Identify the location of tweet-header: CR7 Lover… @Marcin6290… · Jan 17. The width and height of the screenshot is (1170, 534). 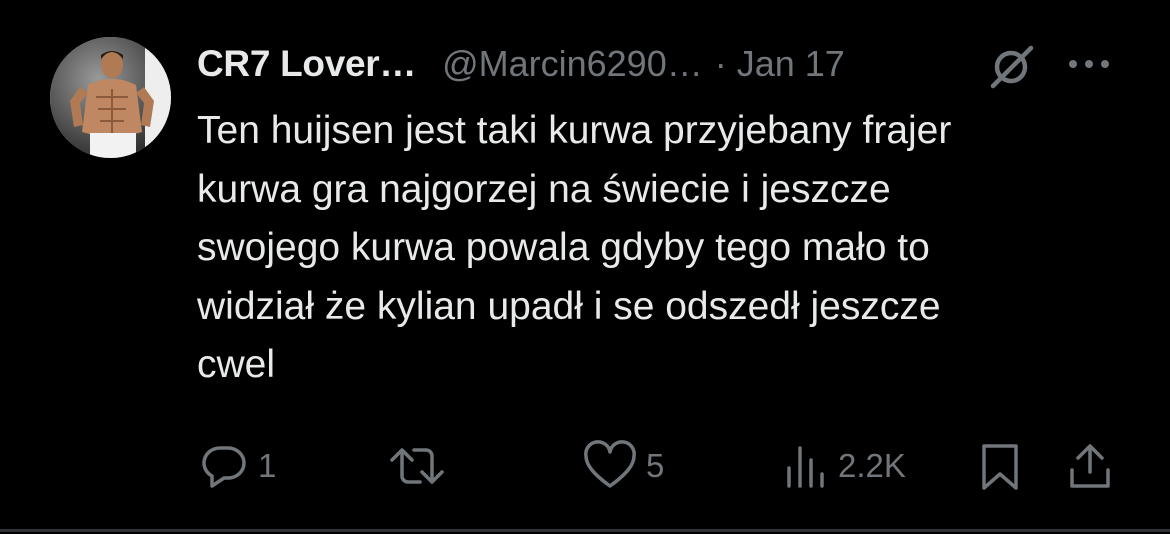
(521, 64).